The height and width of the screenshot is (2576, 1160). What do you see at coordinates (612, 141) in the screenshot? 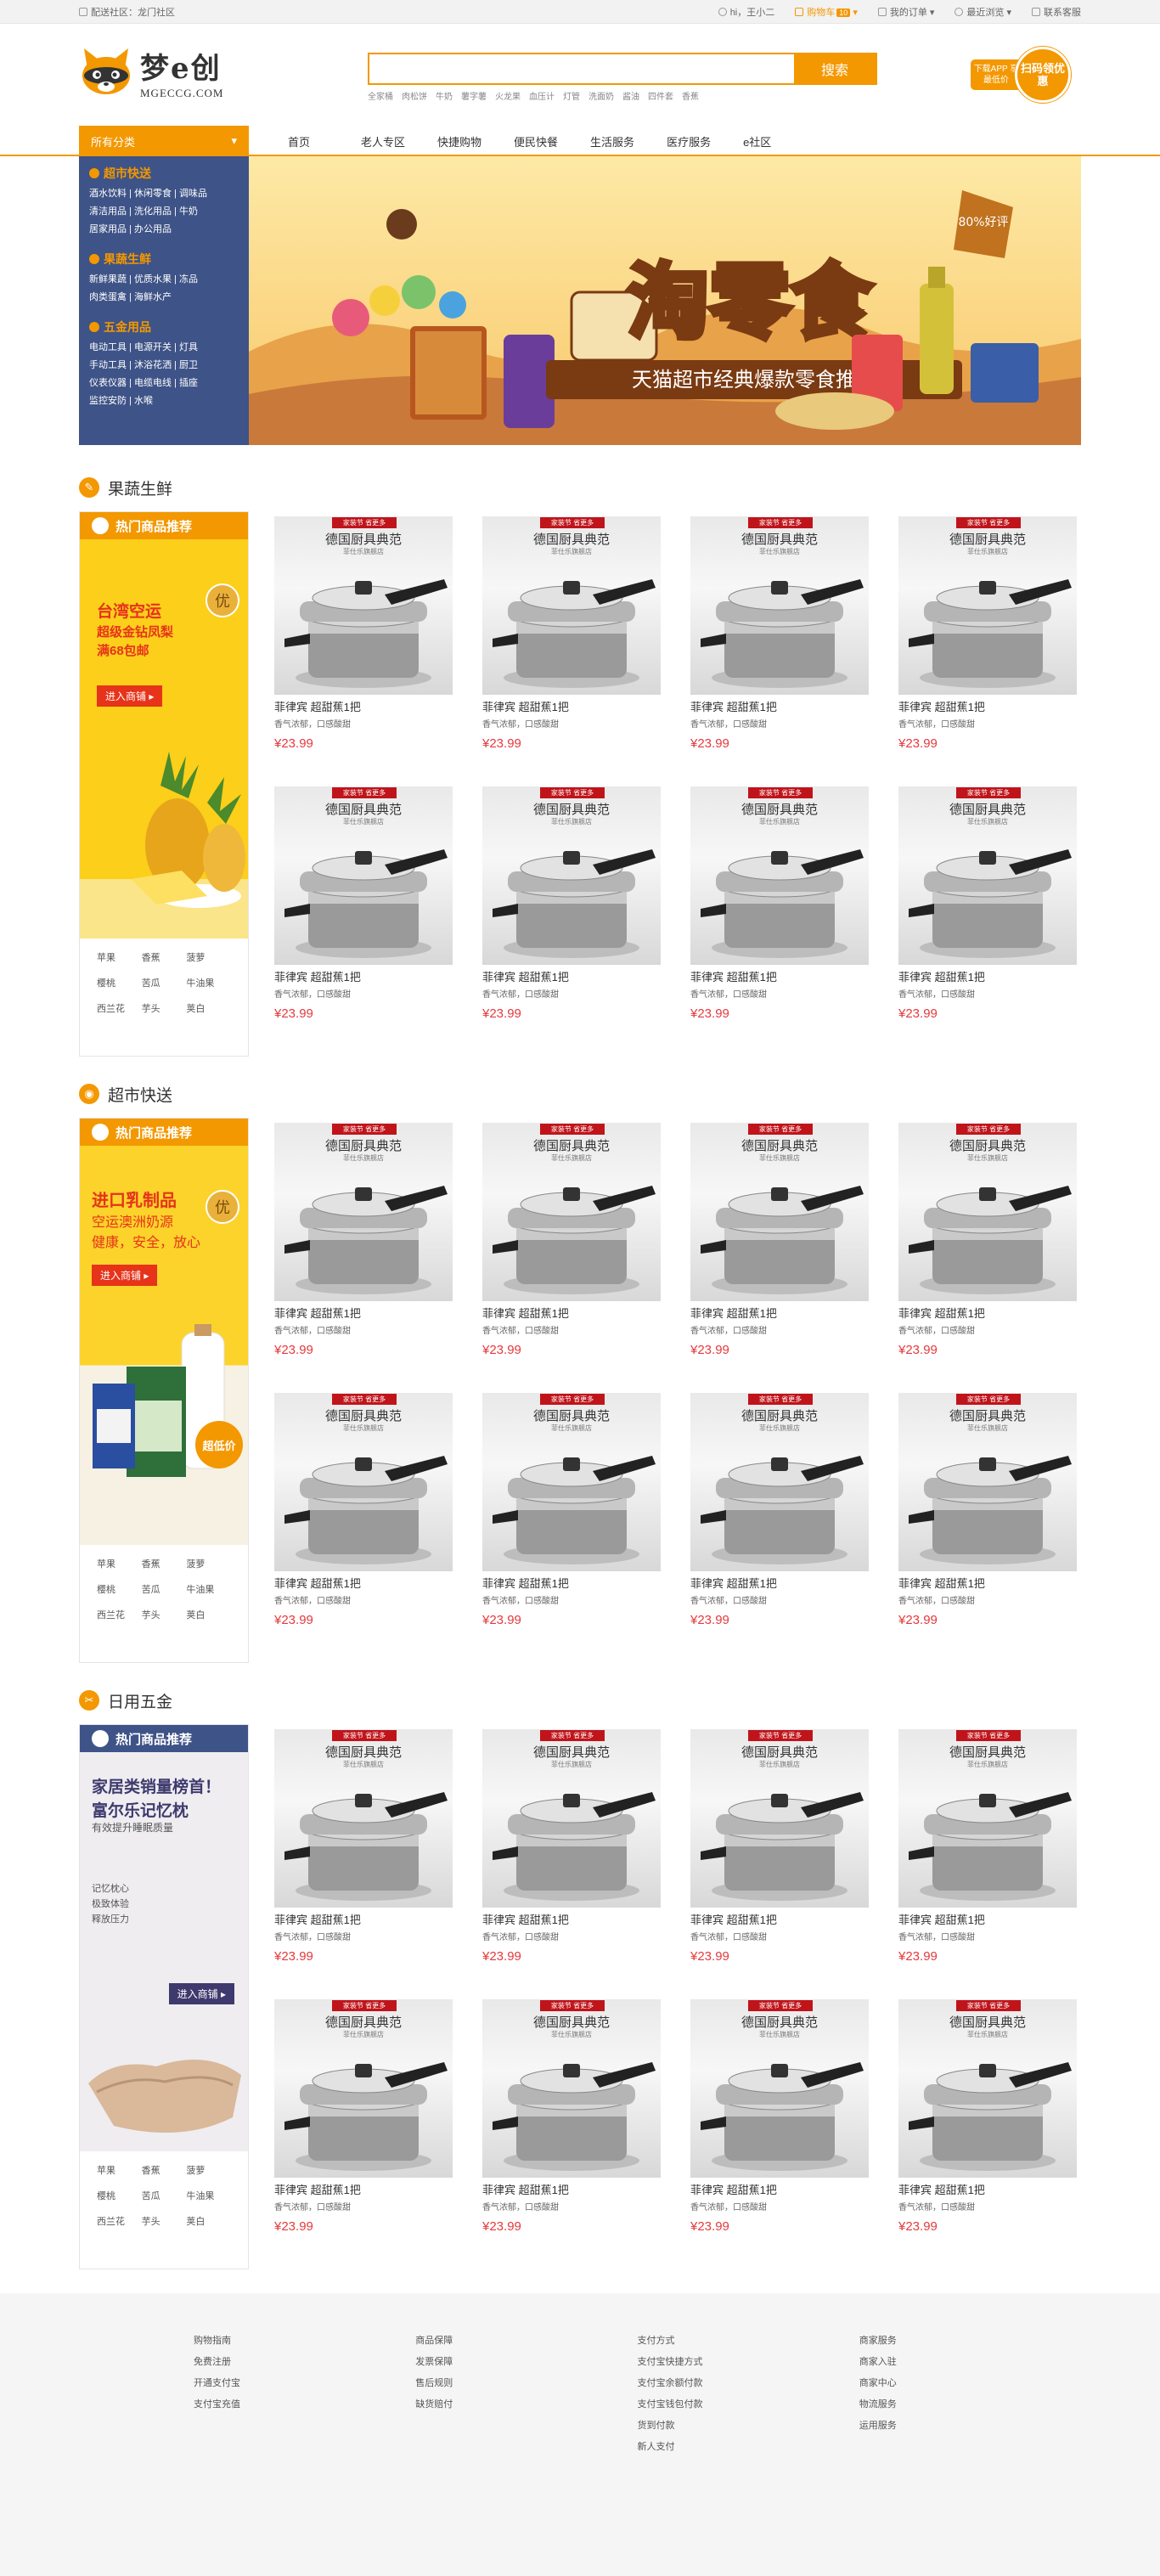
I see `nav-item-life-service: 生活服务` at bounding box center [612, 141].